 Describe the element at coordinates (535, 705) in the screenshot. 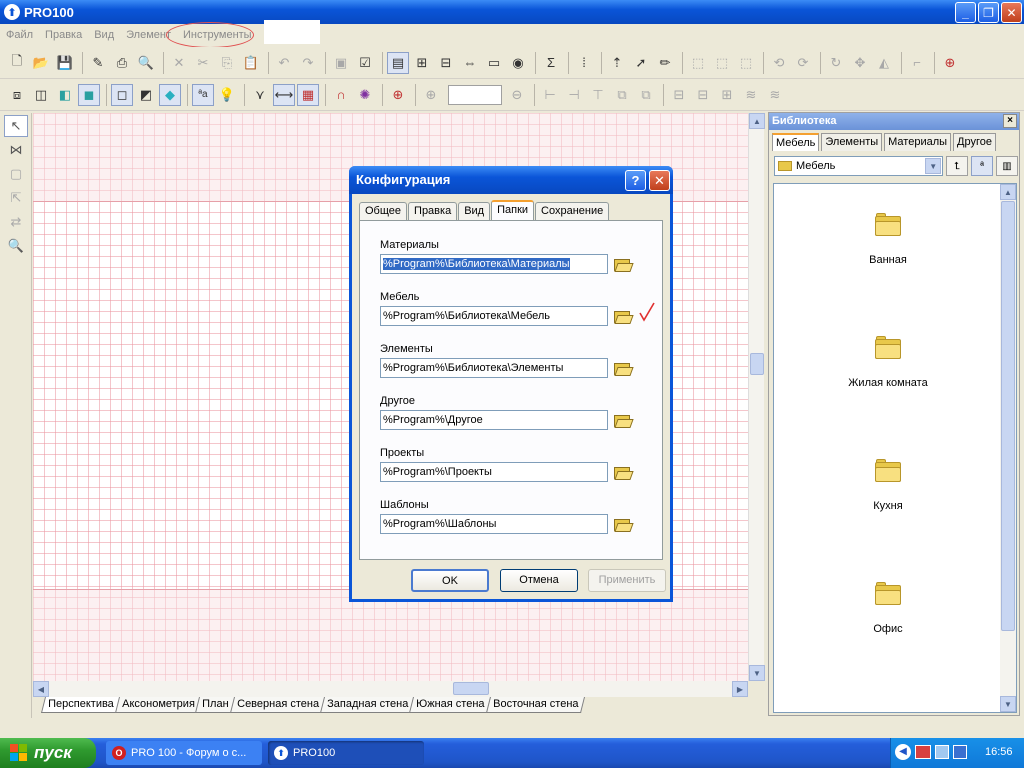

I see `tab-east-wall: Восточная стена` at that location.